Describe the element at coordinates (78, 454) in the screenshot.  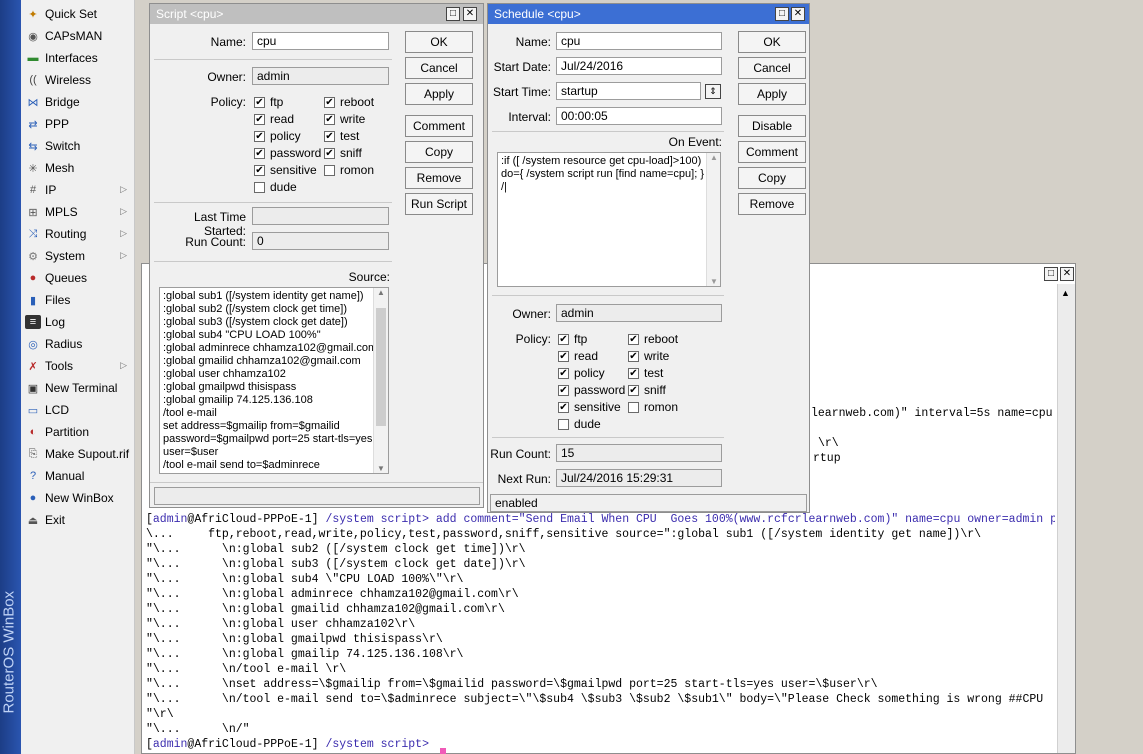
I see `menu-item-make-supout-rif: ⎘ Make Supout.rif` at that location.